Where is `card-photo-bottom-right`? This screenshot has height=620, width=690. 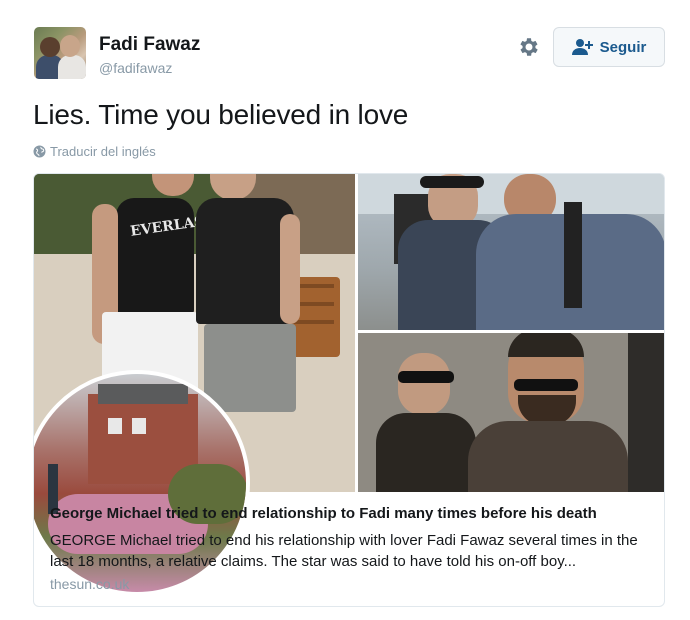
card-photo-bottom-right is located at coordinates (511, 412).